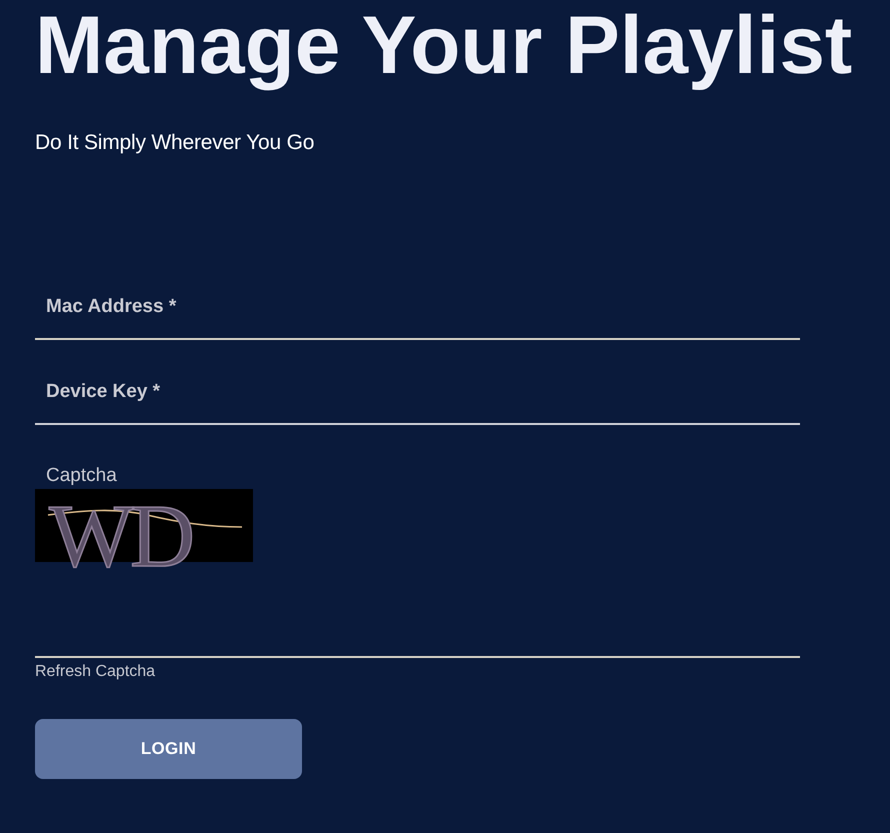 The height and width of the screenshot is (833, 890). I want to click on refresh-captcha-link: Refresh Captcha, so click(95, 672).